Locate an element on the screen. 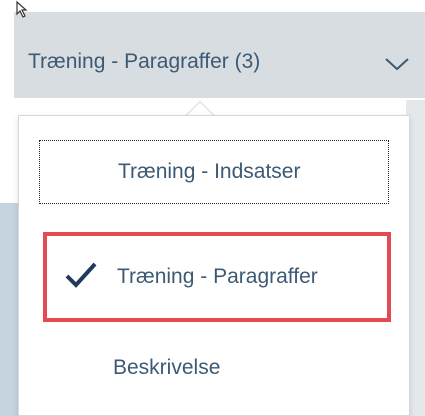 This screenshot has height=416, width=425. menu-item-label: Træning - Paragraffer is located at coordinates (217, 276).